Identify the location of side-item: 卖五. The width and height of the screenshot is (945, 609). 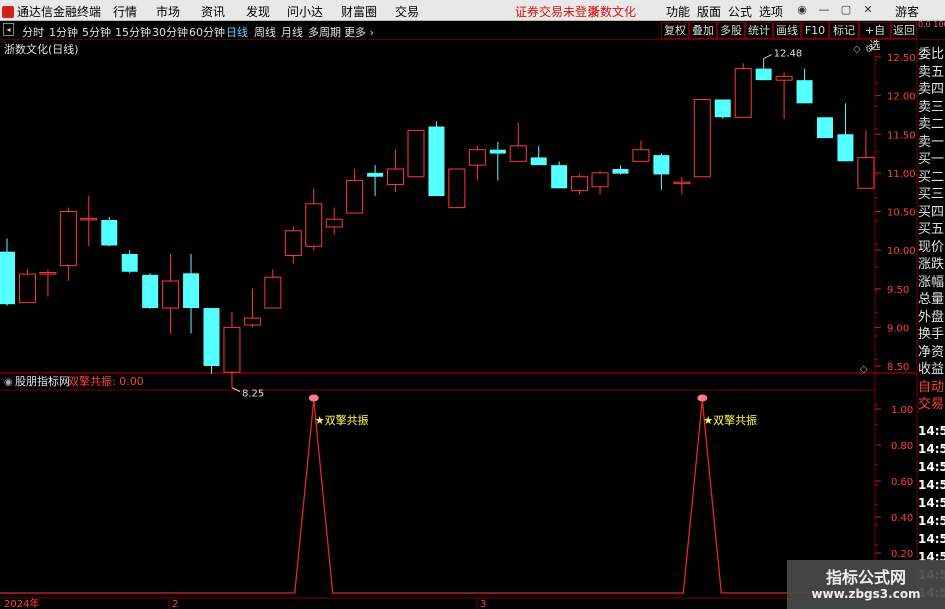
(931, 73).